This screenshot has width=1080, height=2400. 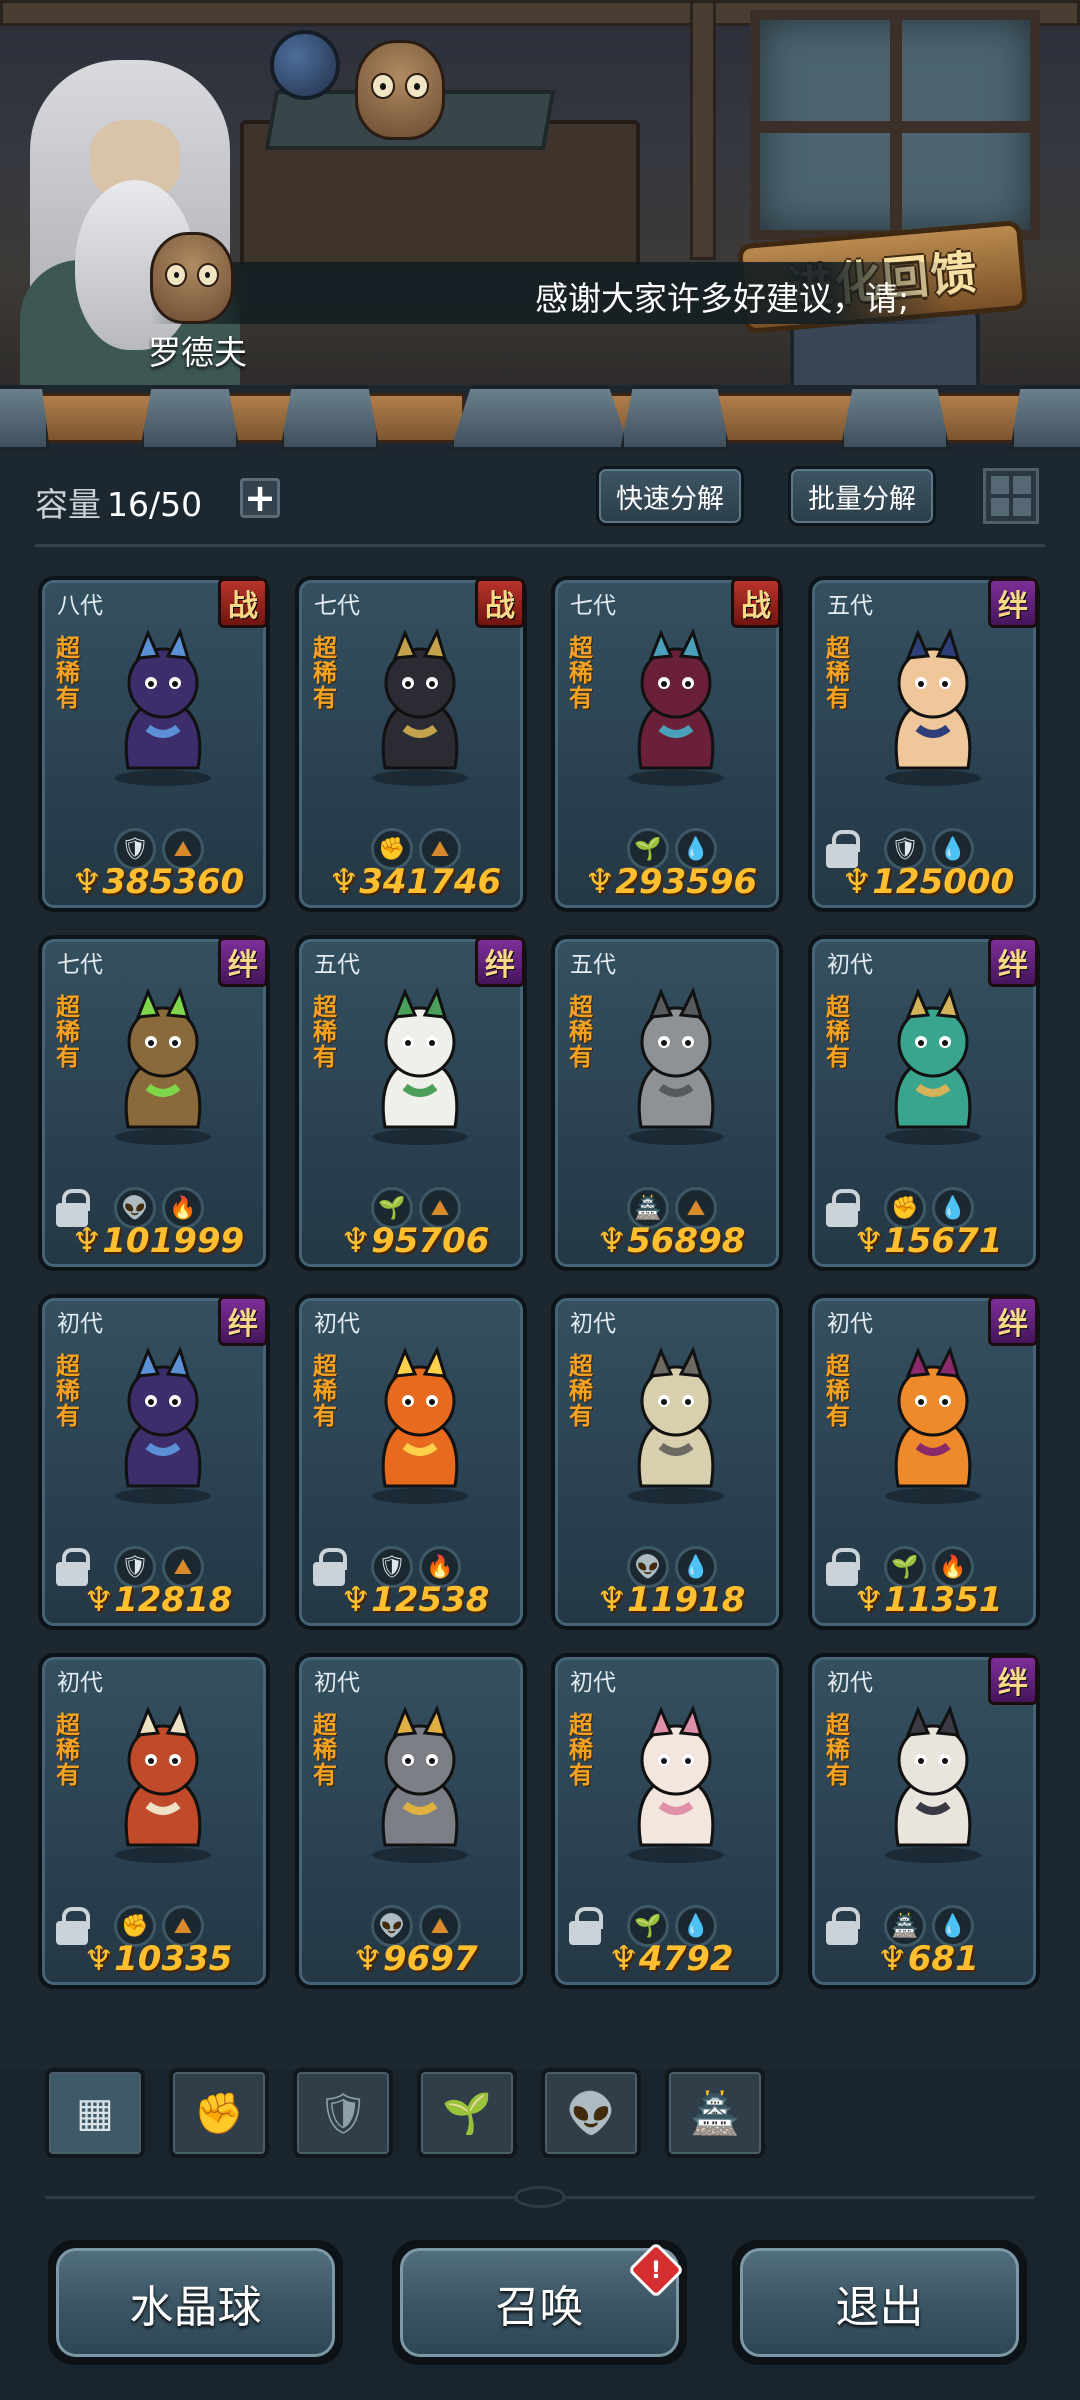 I want to click on quick-decompose-button: 快速分解, so click(x=670, y=496).